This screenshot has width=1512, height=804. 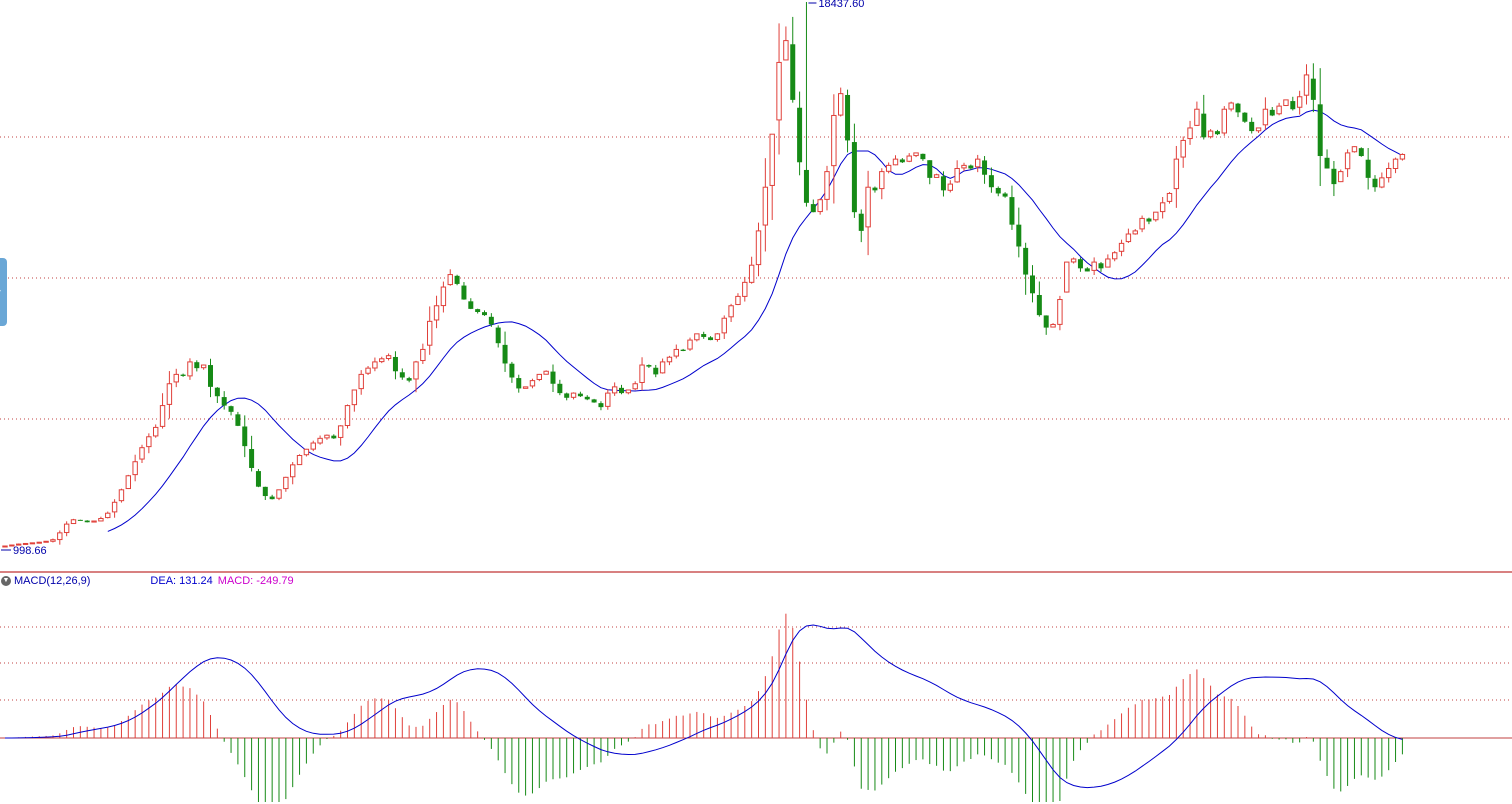 I want to click on collapse-icon: ▼, so click(x=6, y=580).